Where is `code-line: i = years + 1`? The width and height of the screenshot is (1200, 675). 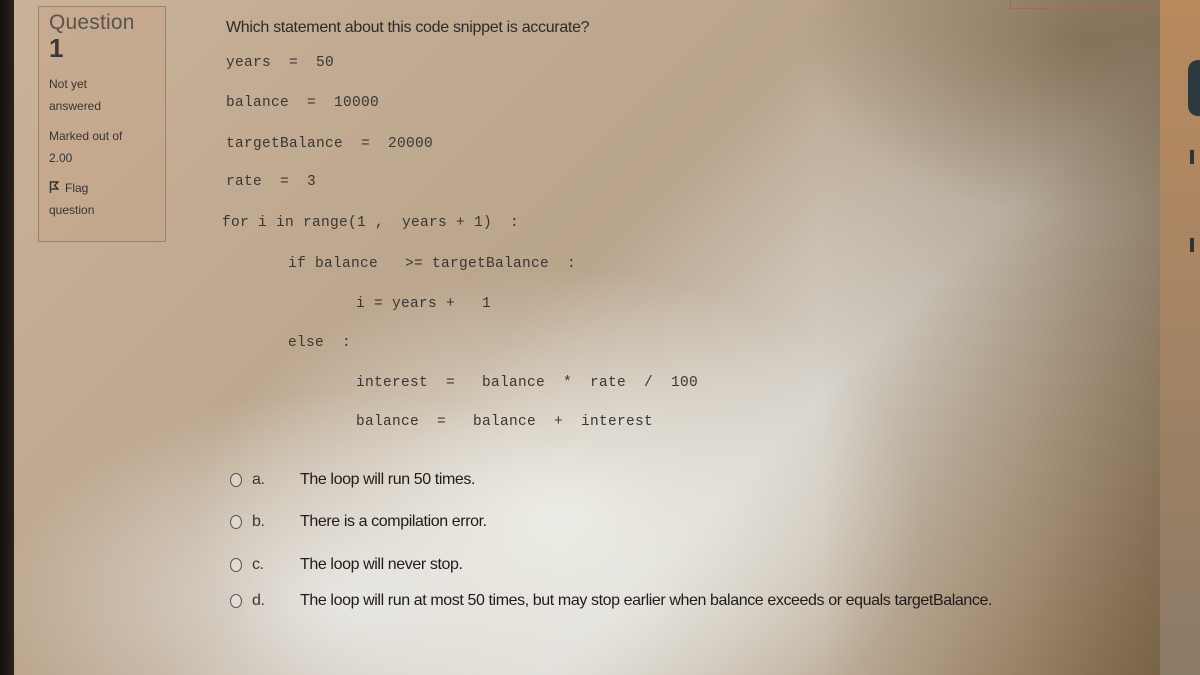 code-line: i = years + 1 is located at coordinates (424, 304).